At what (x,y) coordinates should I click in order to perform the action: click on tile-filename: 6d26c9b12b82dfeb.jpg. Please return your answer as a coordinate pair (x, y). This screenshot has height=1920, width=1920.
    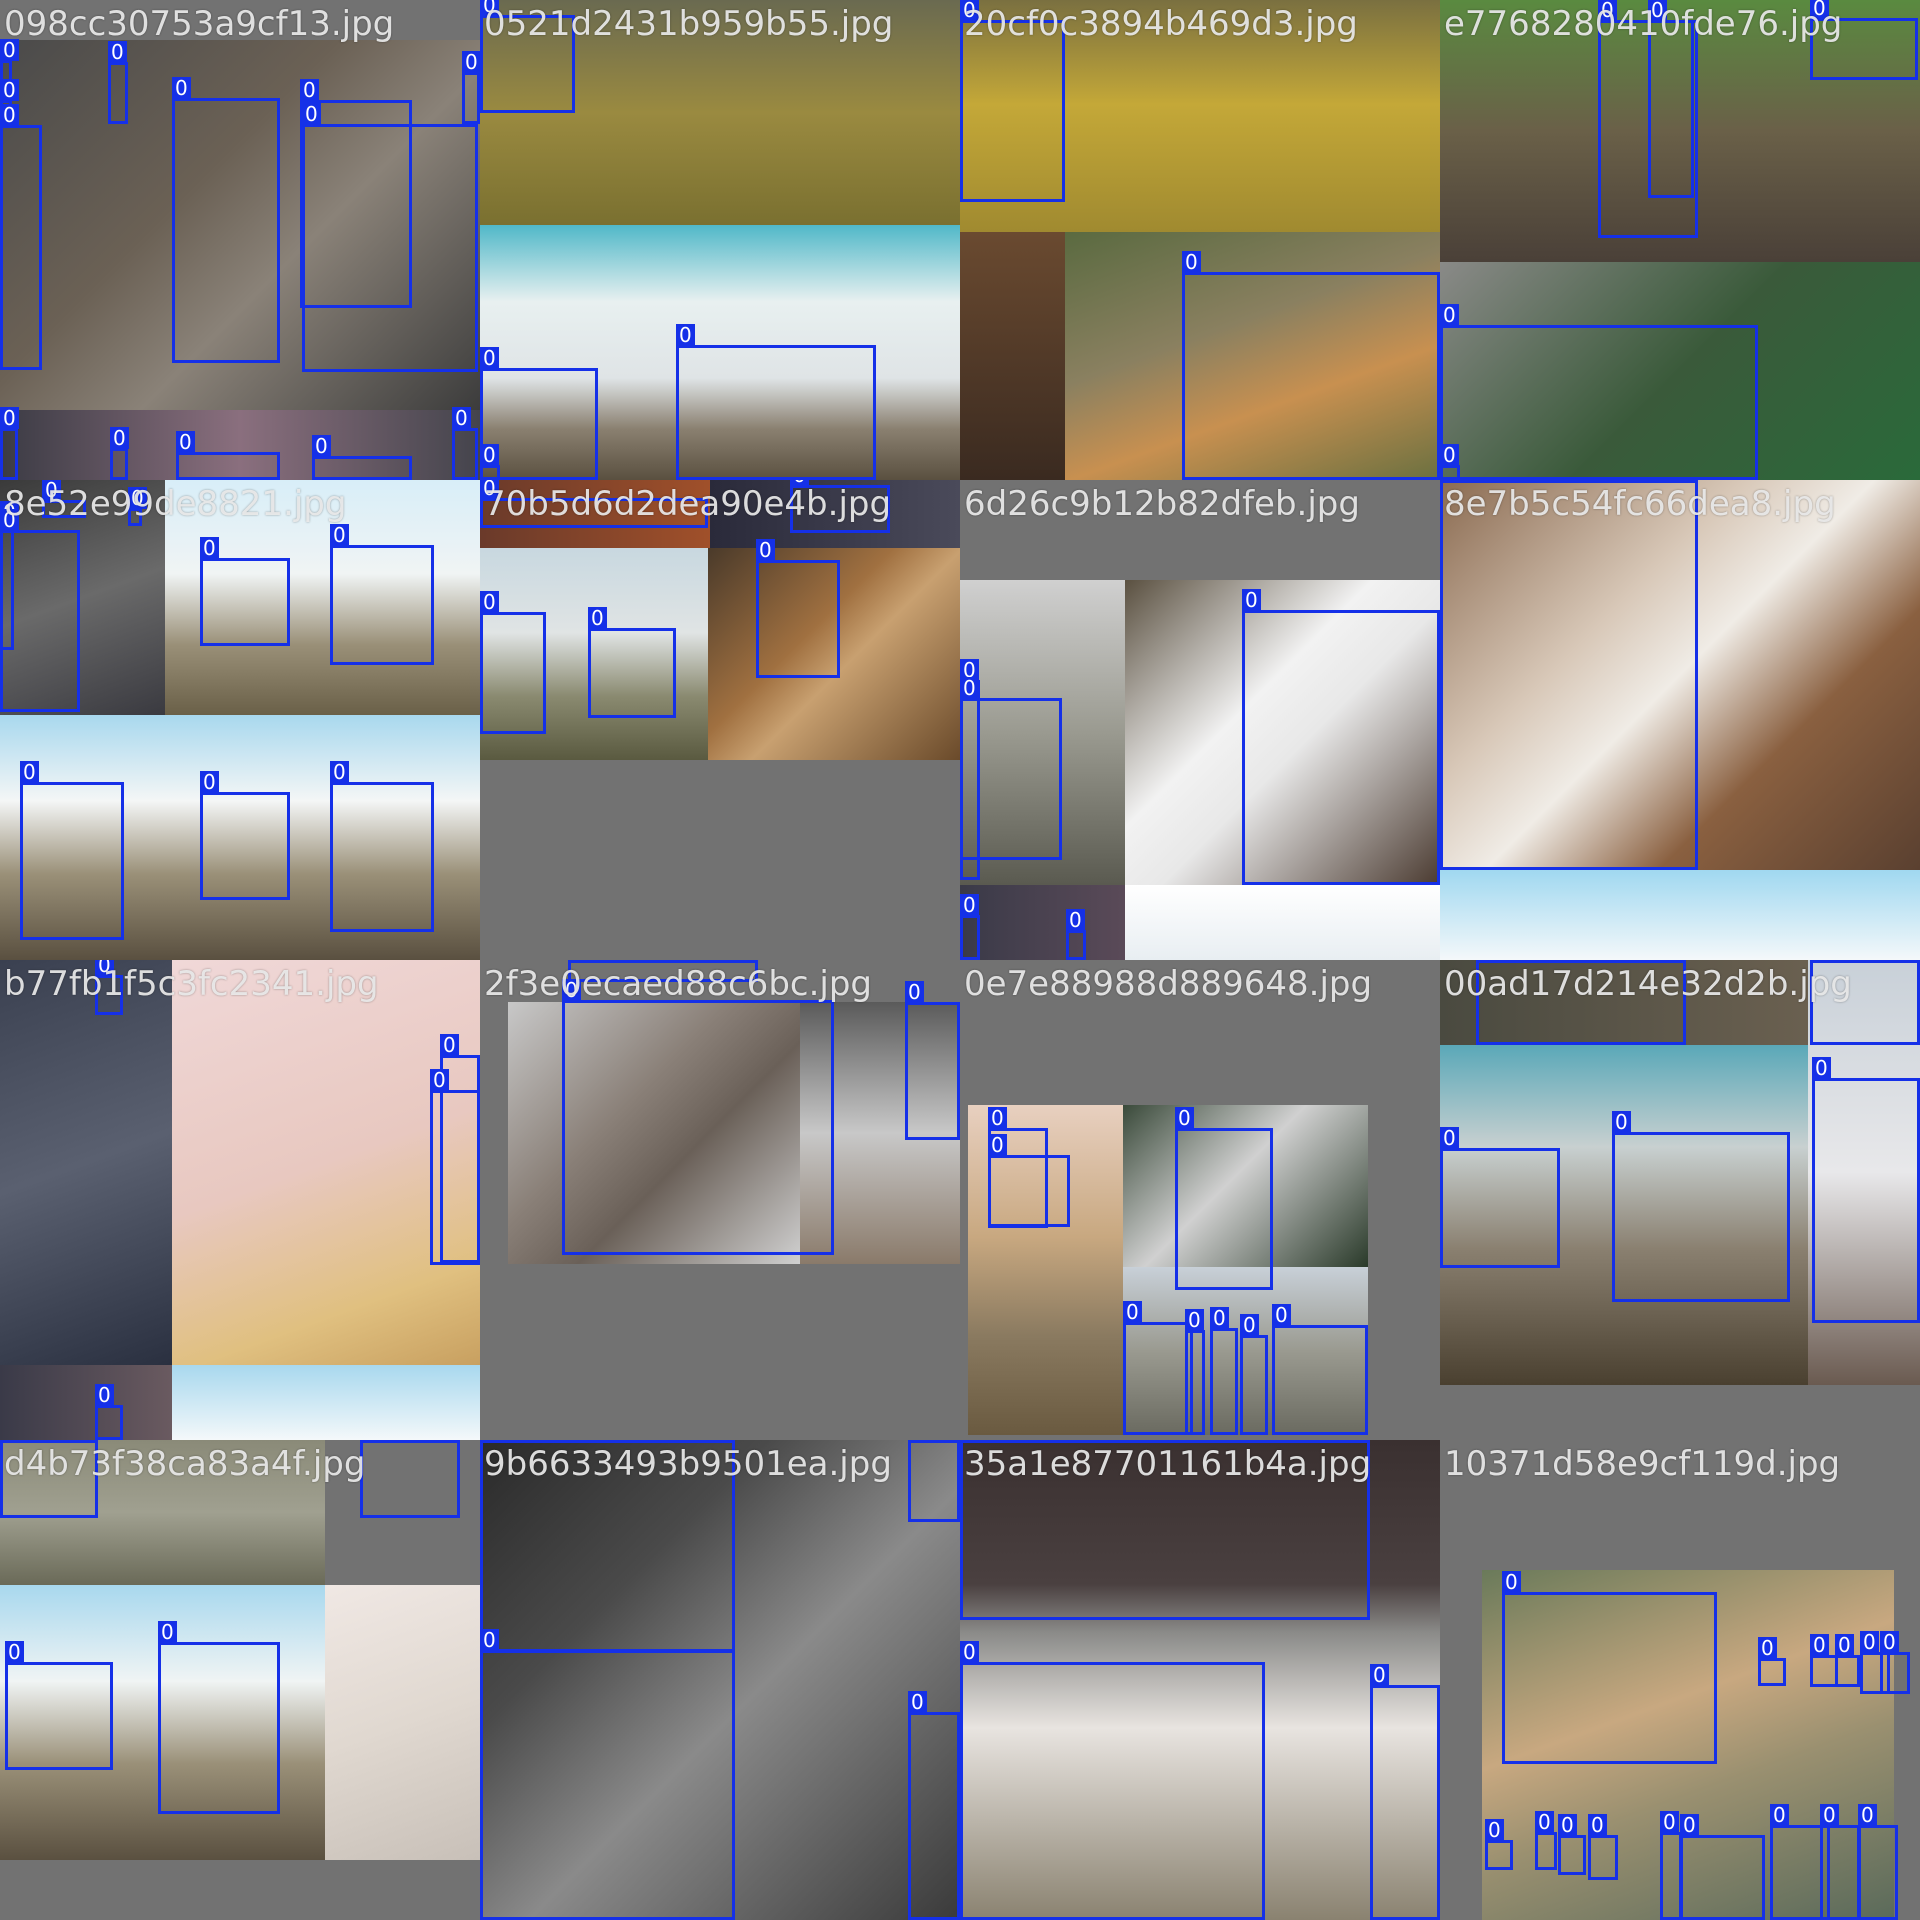
    Looking at the image, I should click on (1162, 504).